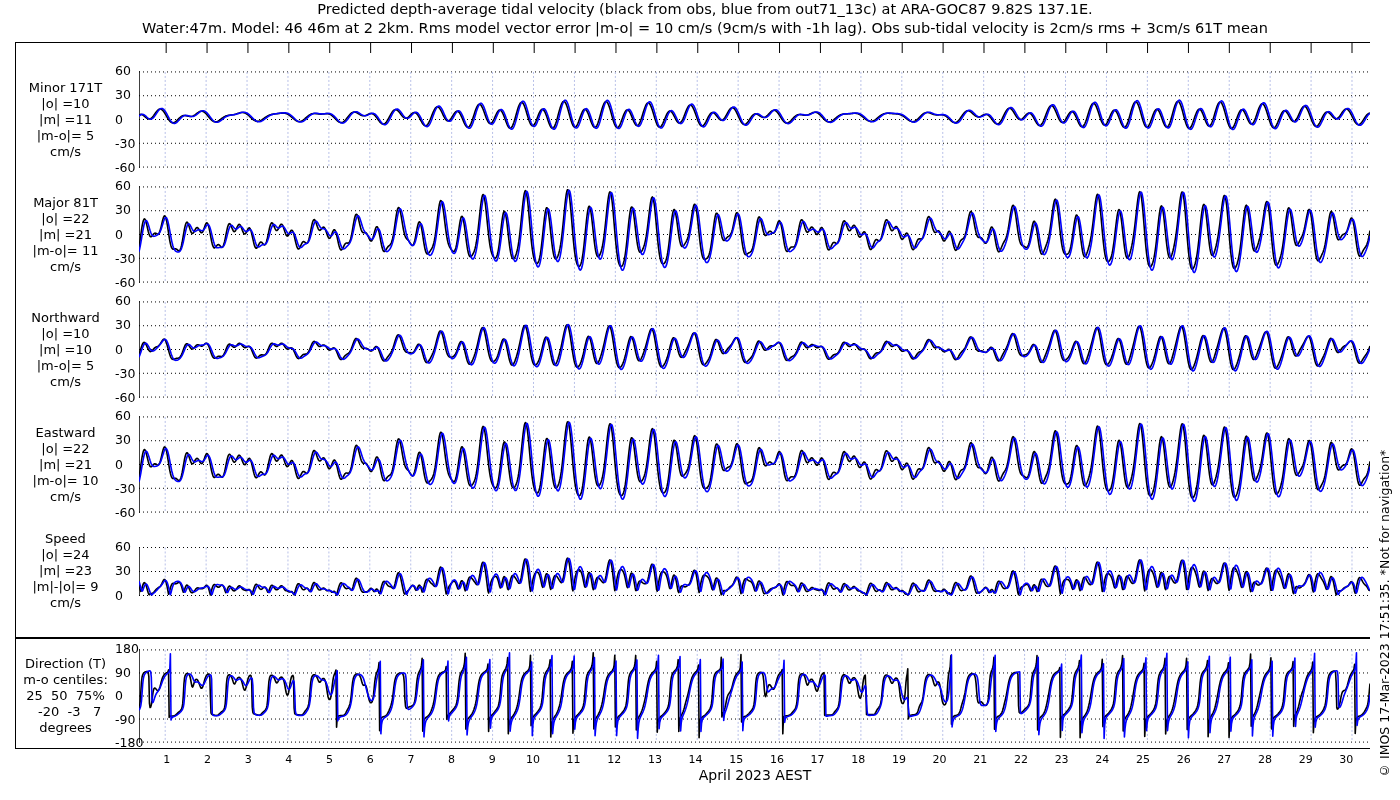  I want to click on panel-label: Speed |o| =24 |m| =23 |m|-|o|= 9 cm/s, so click(65, 571).